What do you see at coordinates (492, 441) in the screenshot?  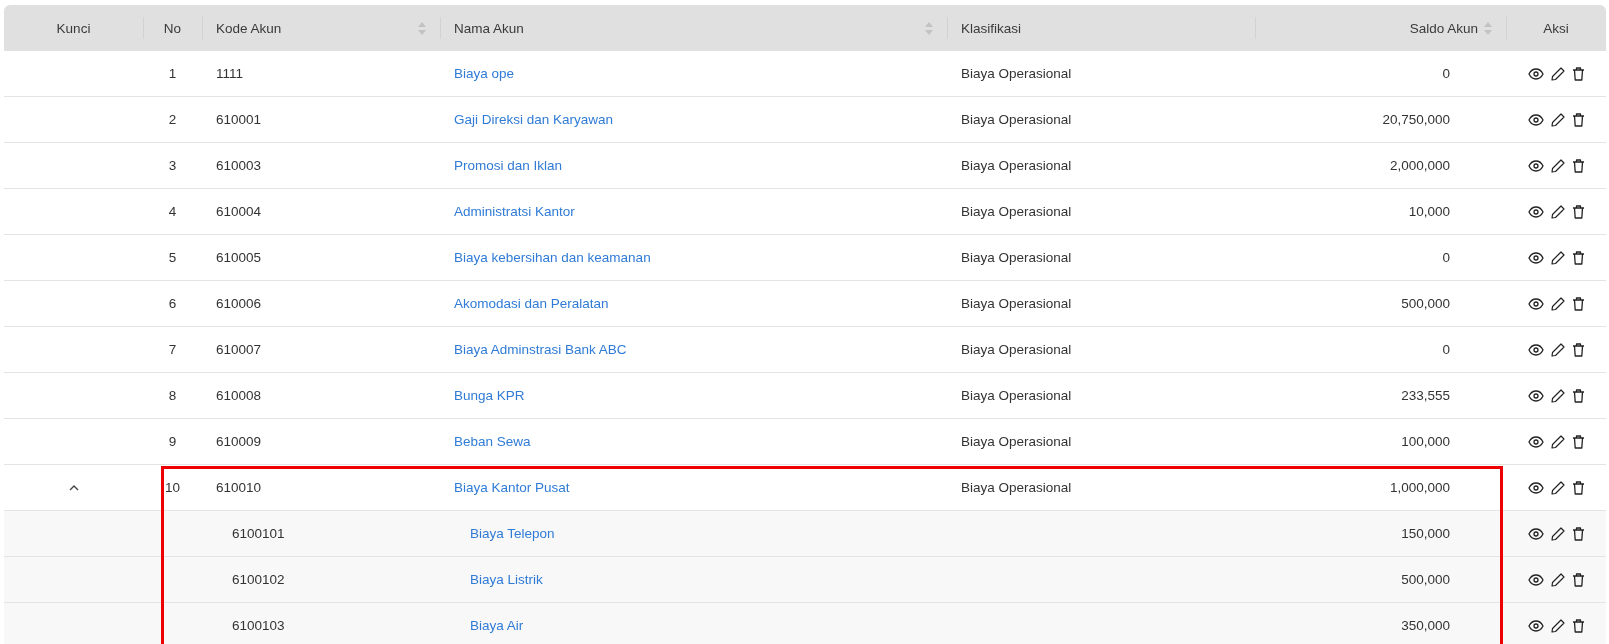 I see `account-name-link: Beban Sewa` at bounding box center [492, 441].